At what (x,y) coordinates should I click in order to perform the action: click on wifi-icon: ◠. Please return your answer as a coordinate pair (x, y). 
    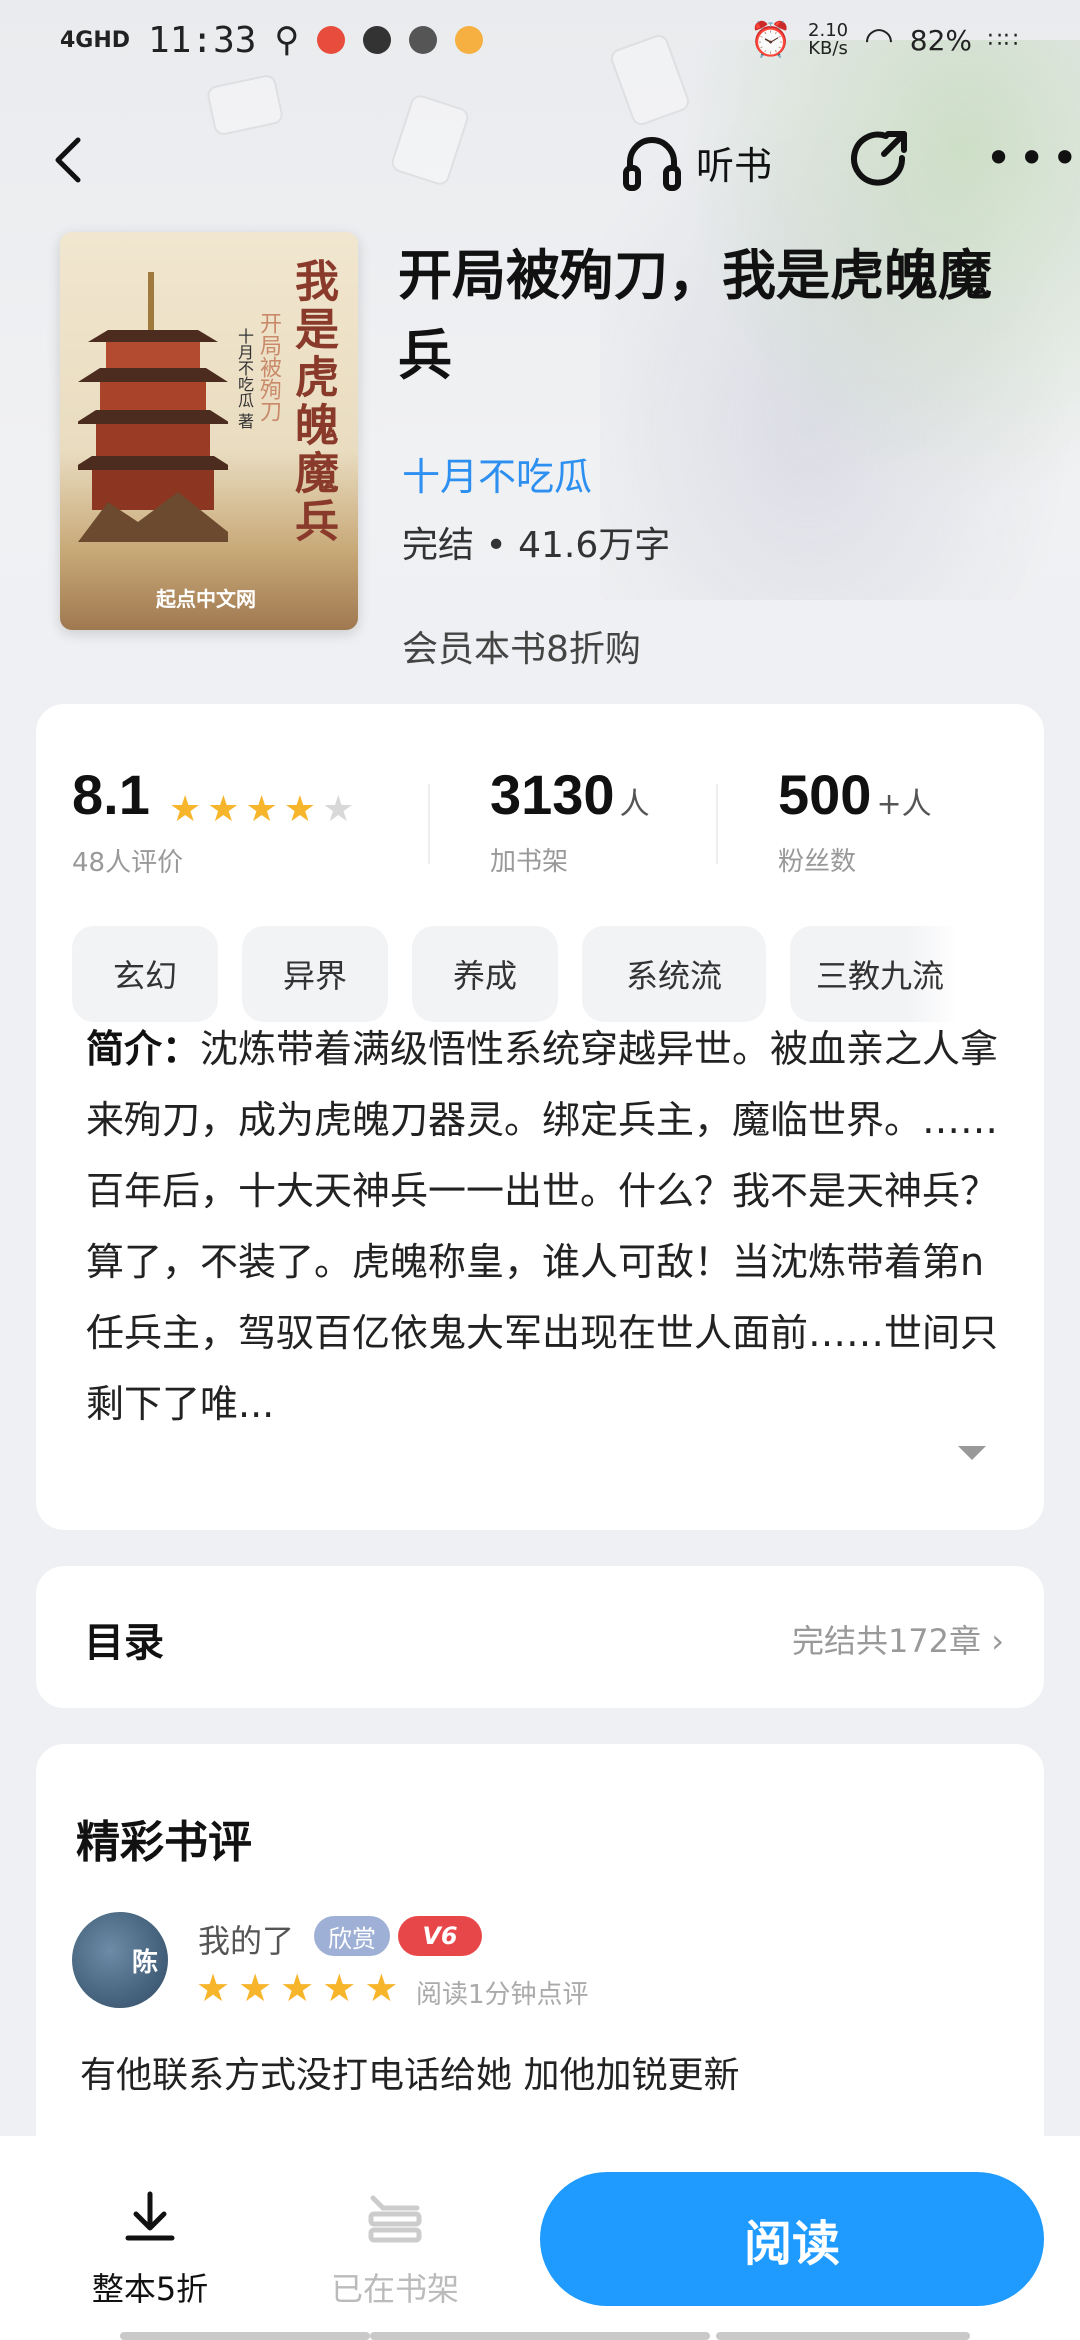
    Looking at the image, I should click on (879, 40).